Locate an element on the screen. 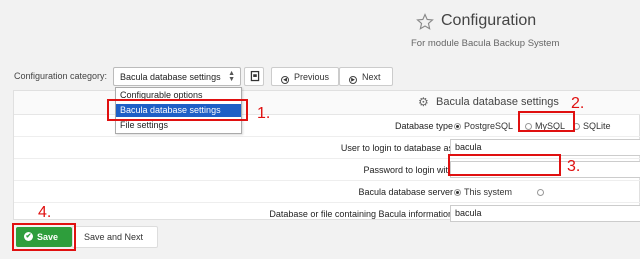 The height and width of the screenshot is (259, 640). radio-label: This system is located at coordinates (488, 192).